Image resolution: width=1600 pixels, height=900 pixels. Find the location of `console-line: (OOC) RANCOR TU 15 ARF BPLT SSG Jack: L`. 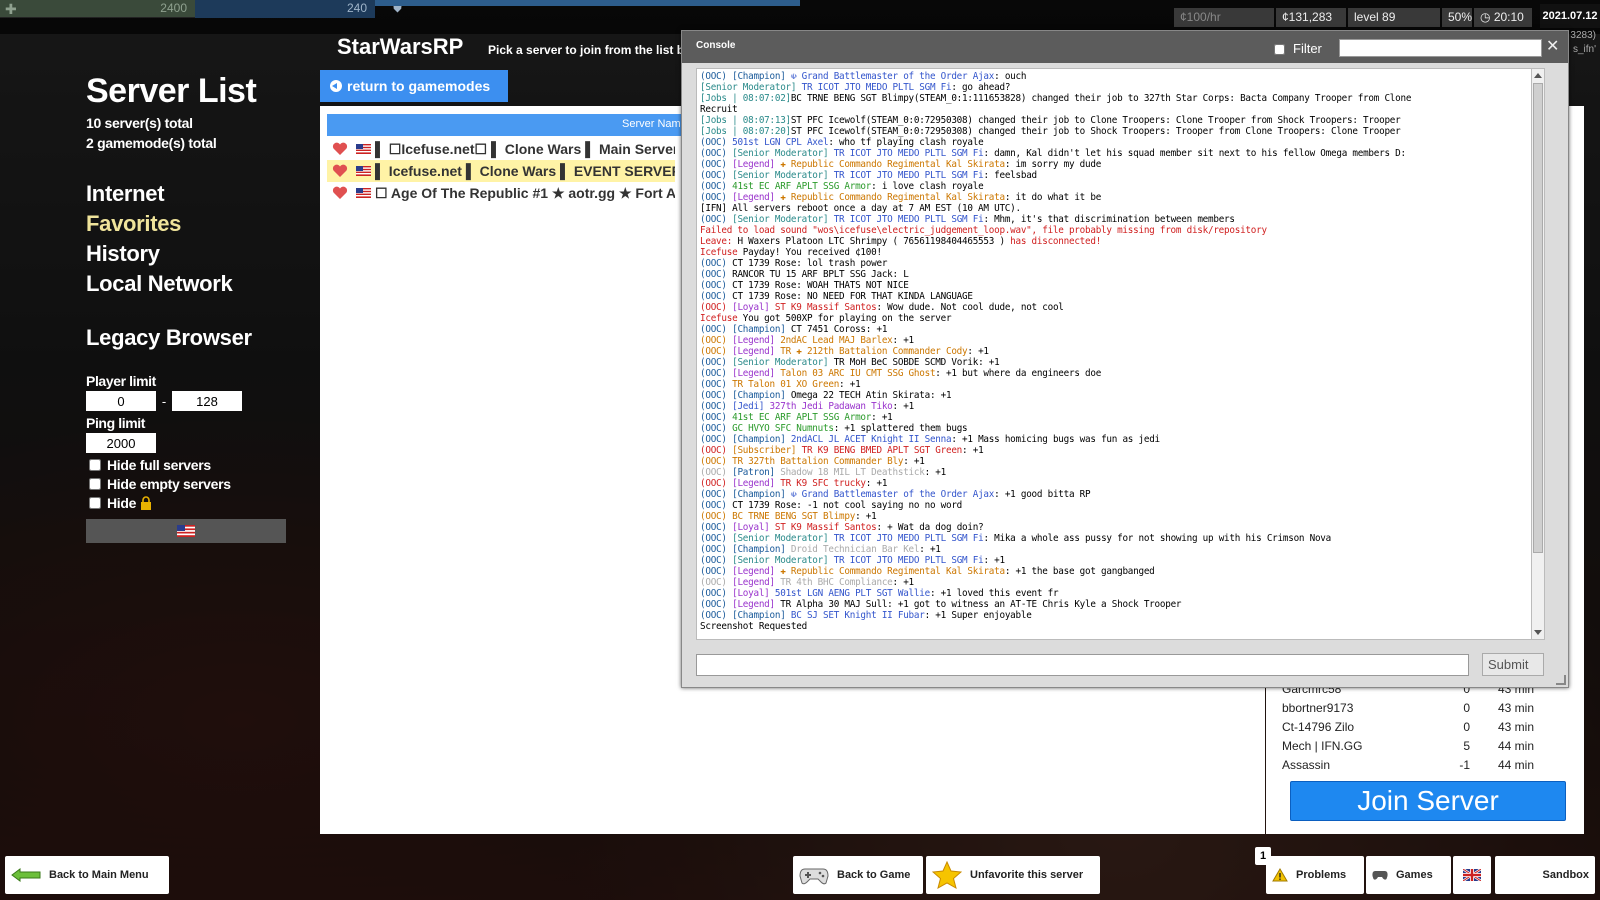

console-line: (OOC) RANCOR TU 15 ARF BPLT SSG Jack: L is located at coordinates (1118, 274).